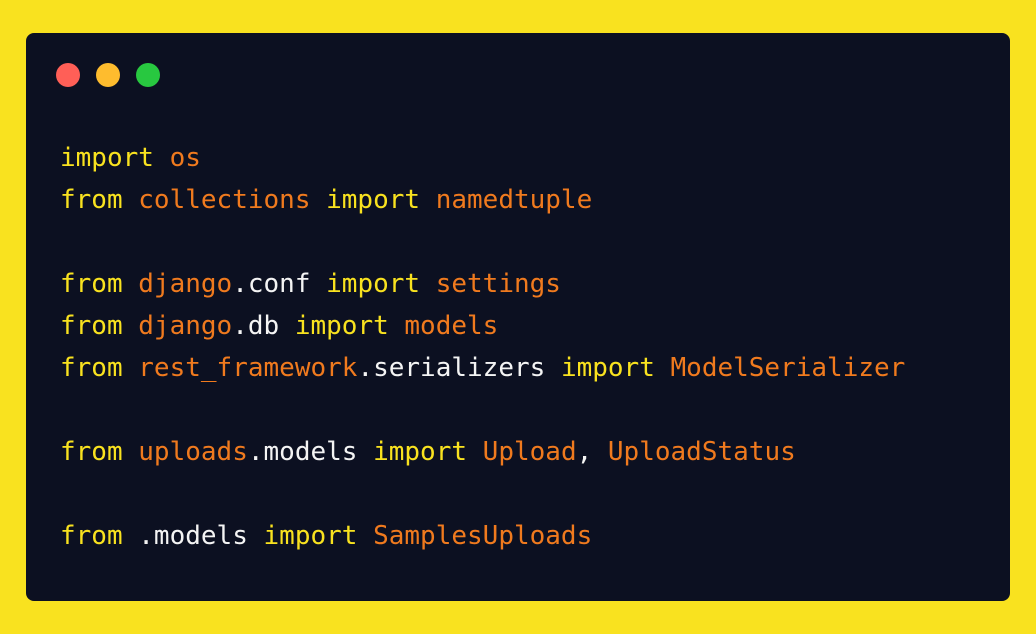 The image size is (1036, 634). Describe the element at coordinates (592, 452) in the screenshot. I see `code-token: ,` at that location.